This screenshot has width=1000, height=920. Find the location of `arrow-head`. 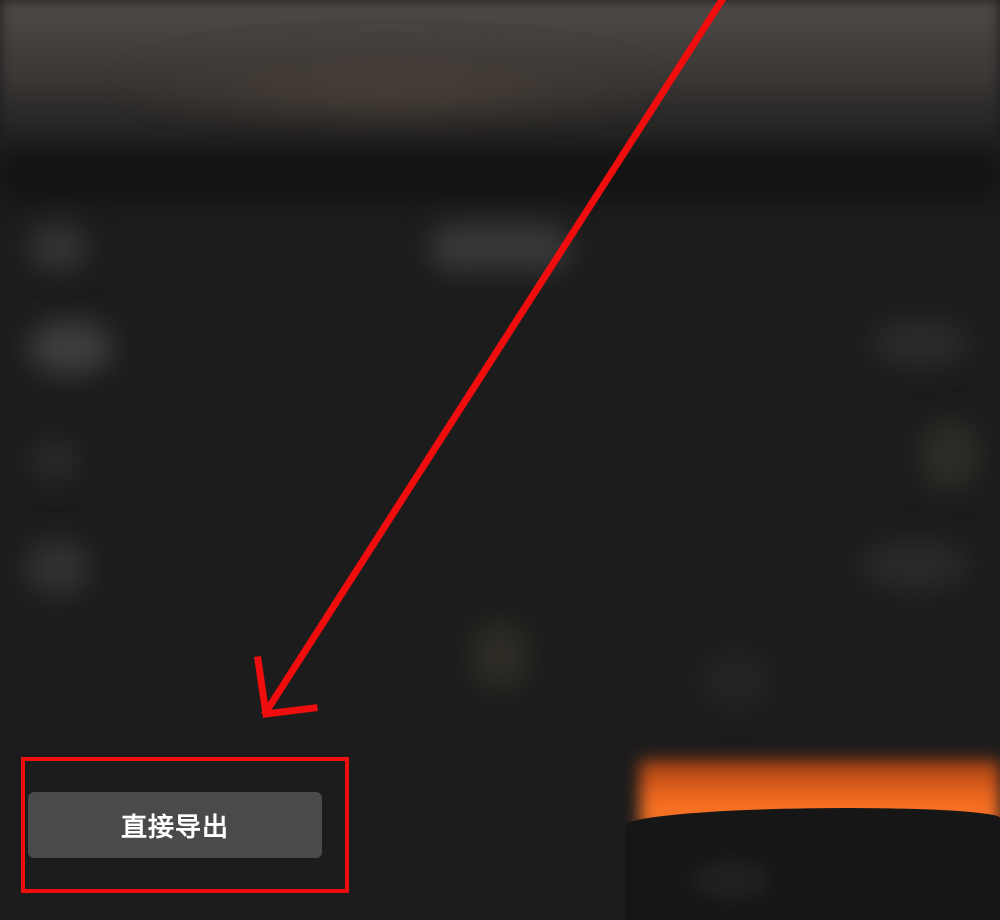

arrow-head is located at coordinates (286, 687).